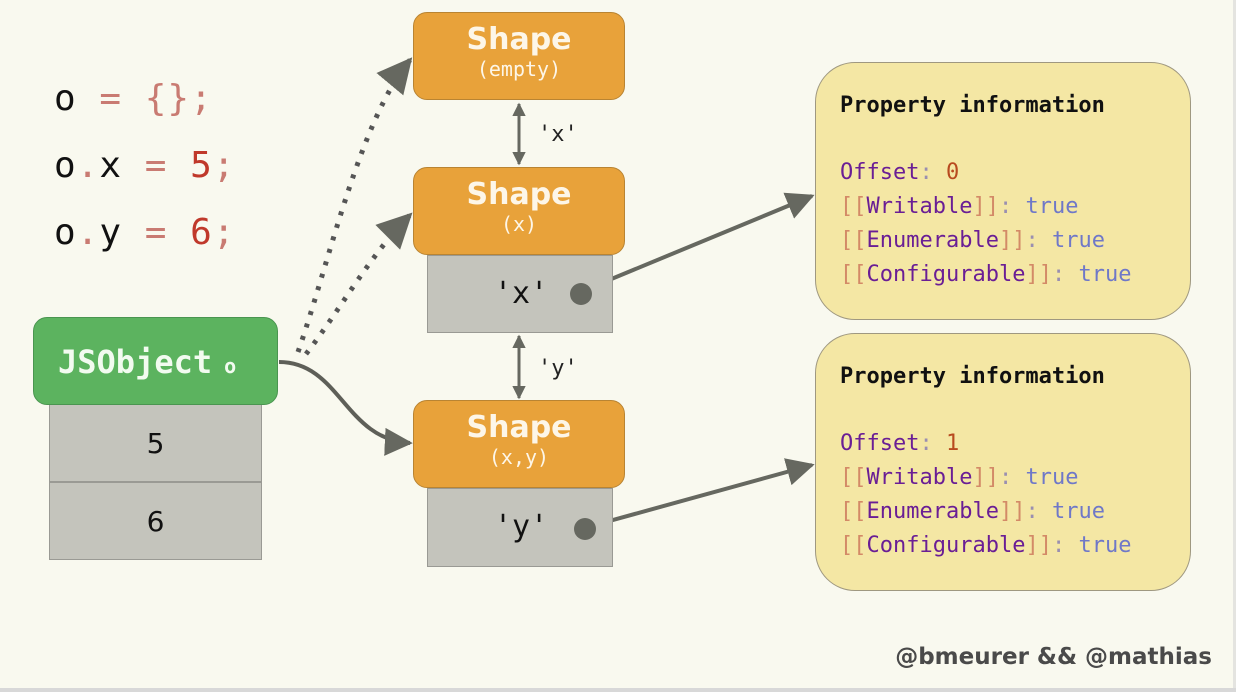 This screenshot has height=692, width=1236. Describe the element at coordinates (1053, 657) in the screenshot. I see `author-credit: @bmeurer && @mathias` at that location.